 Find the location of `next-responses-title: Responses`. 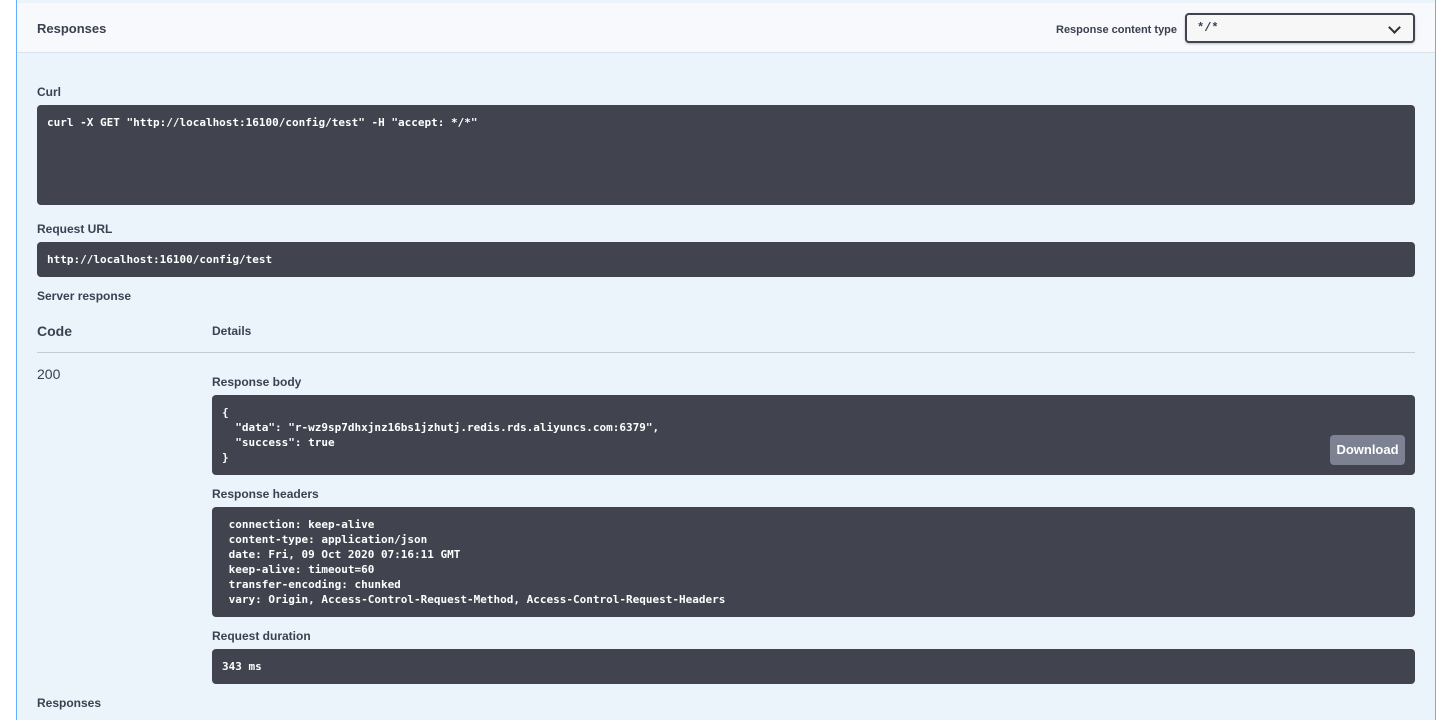

next-responses-title: Responses is located at coordinates (69, 703).